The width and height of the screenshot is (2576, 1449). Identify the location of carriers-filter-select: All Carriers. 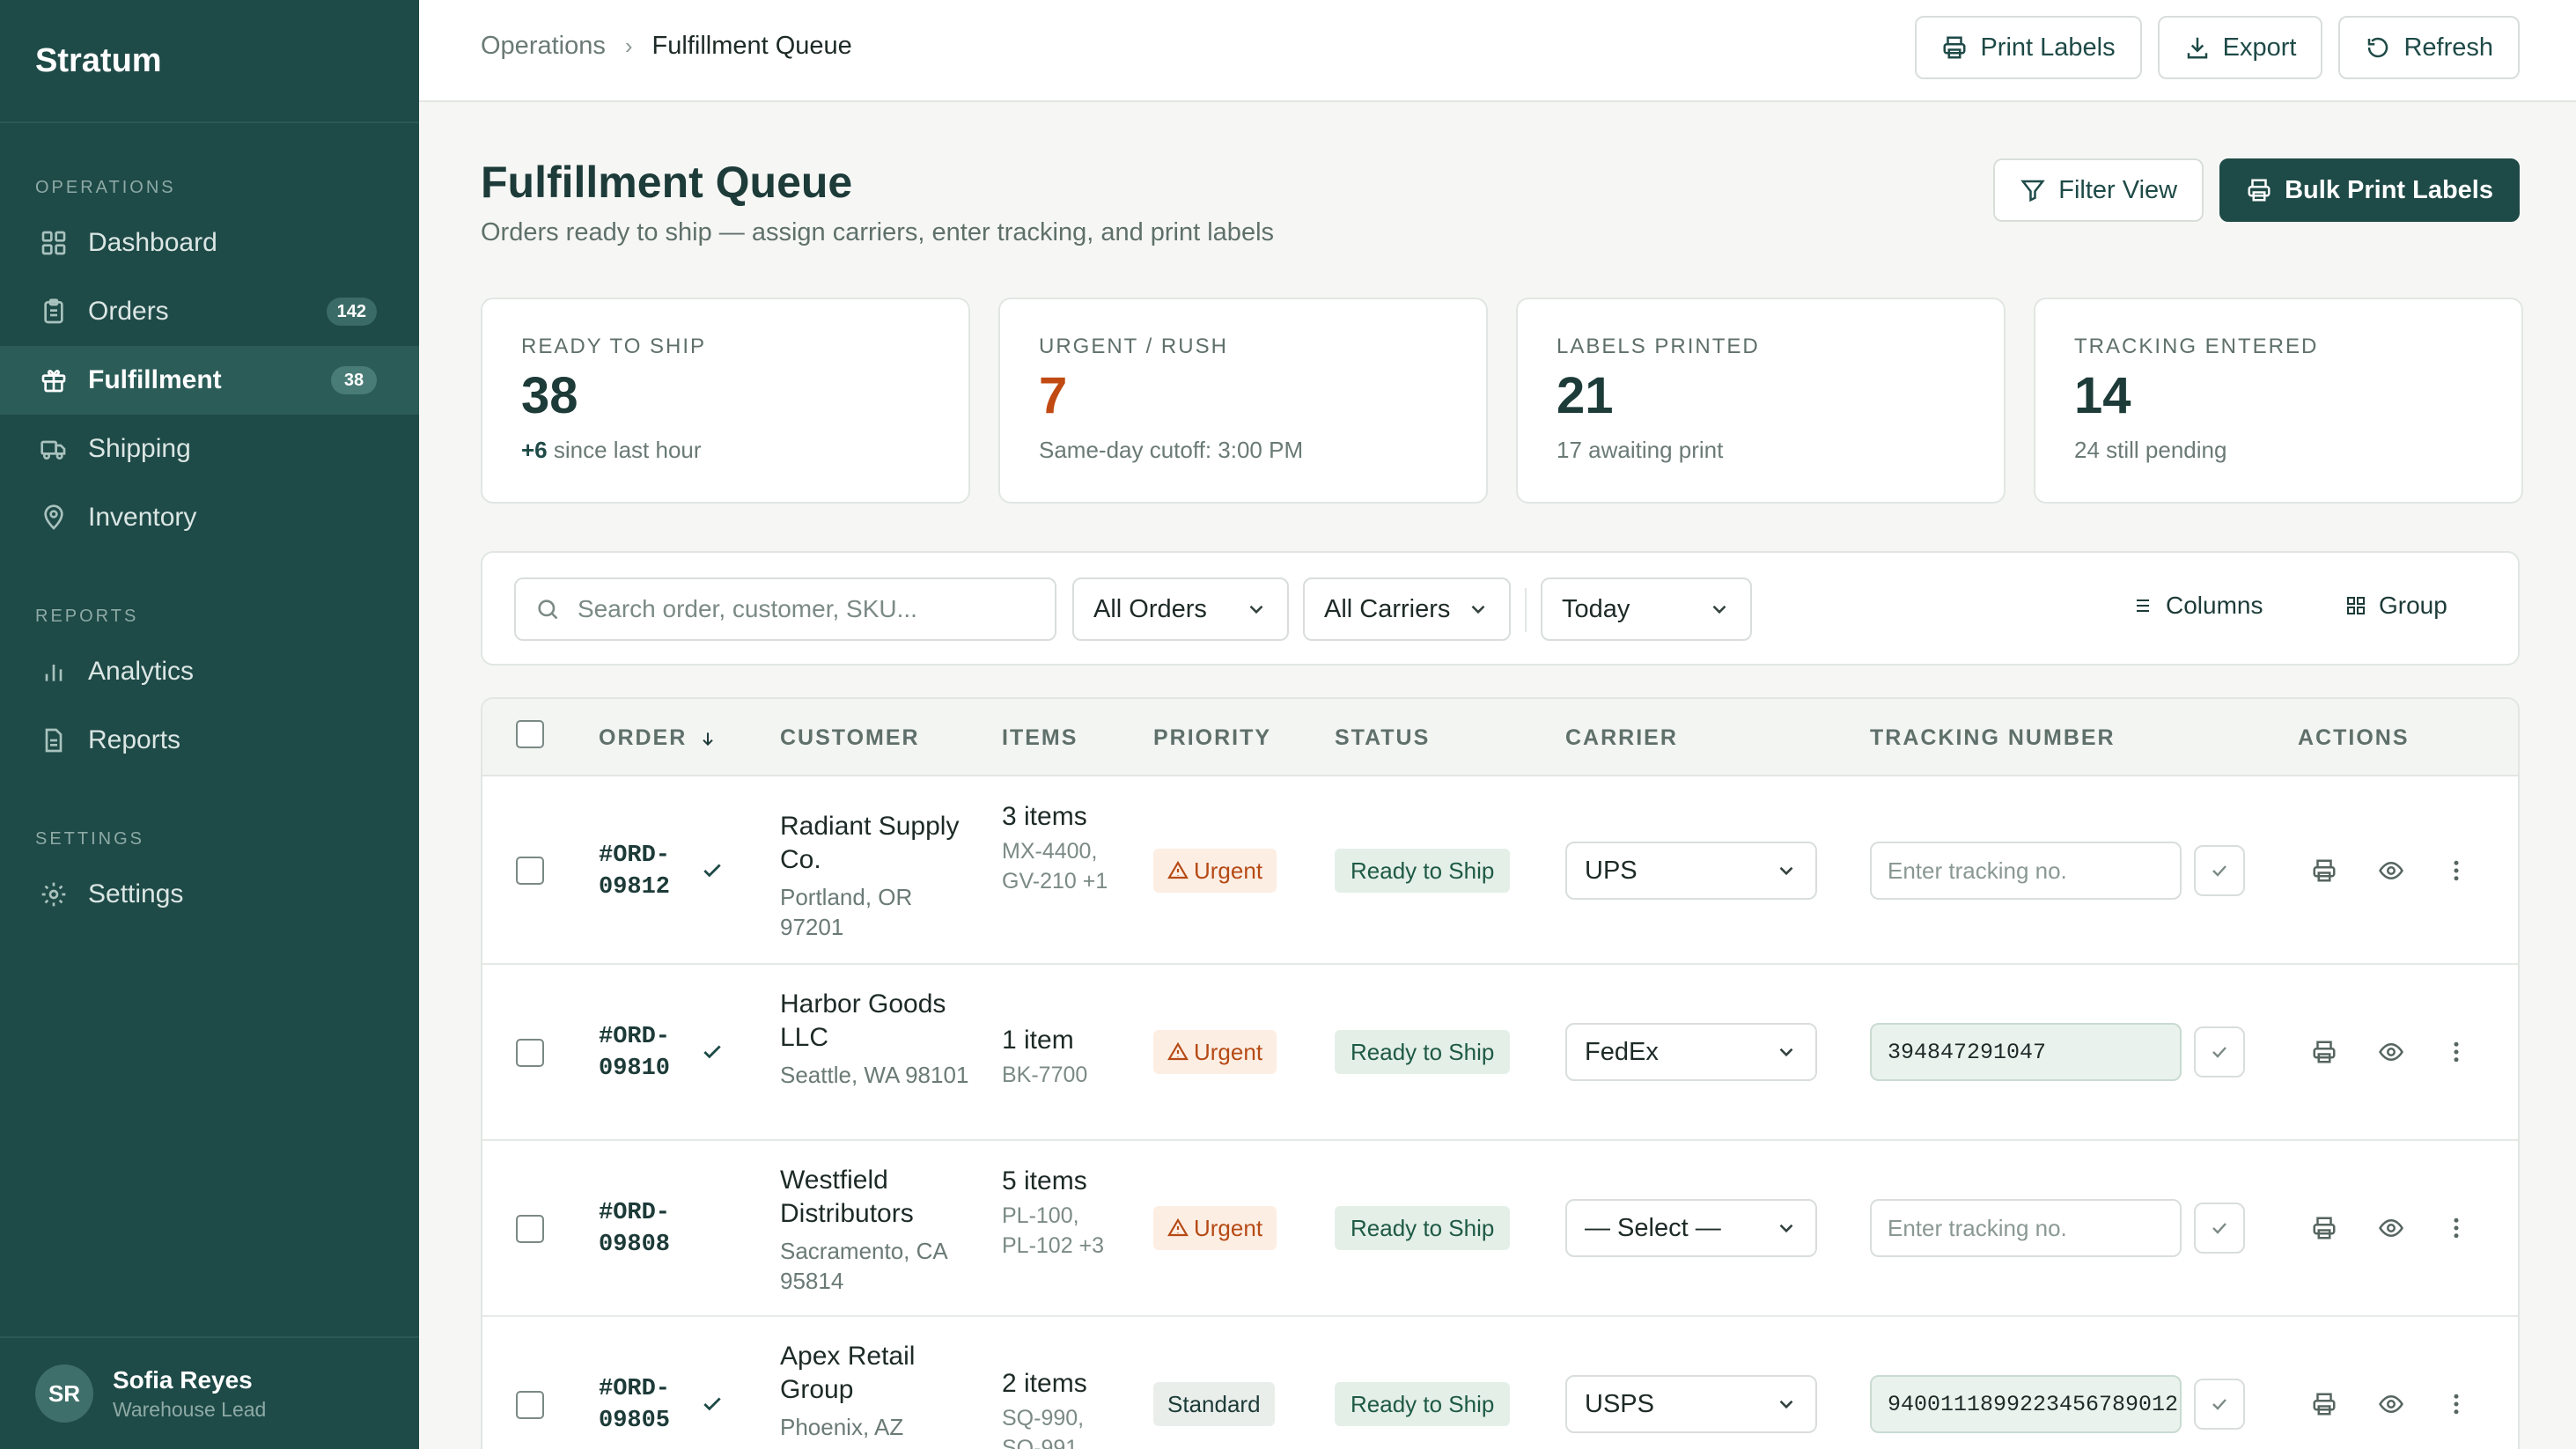
(1407, 609).